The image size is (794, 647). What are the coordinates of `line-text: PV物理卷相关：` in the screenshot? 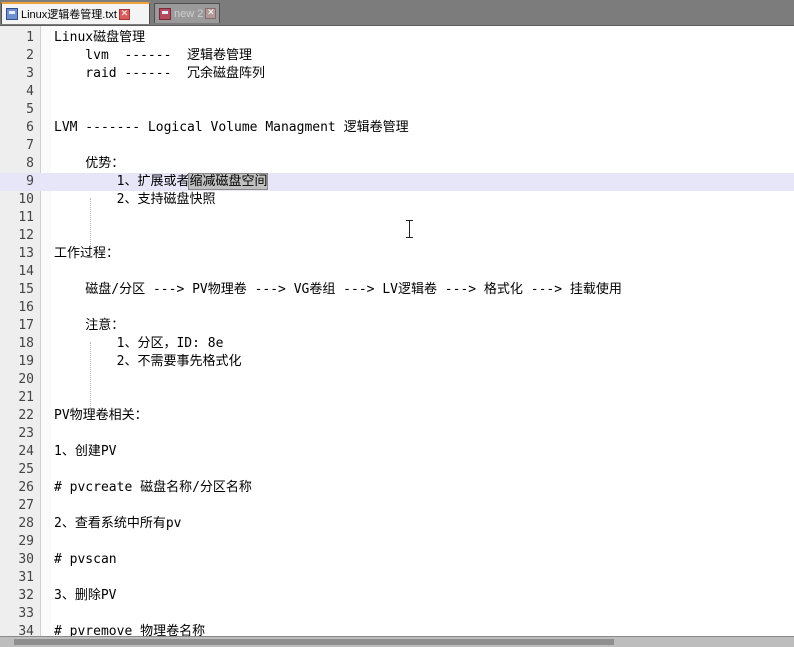 It's located at (101, 416).